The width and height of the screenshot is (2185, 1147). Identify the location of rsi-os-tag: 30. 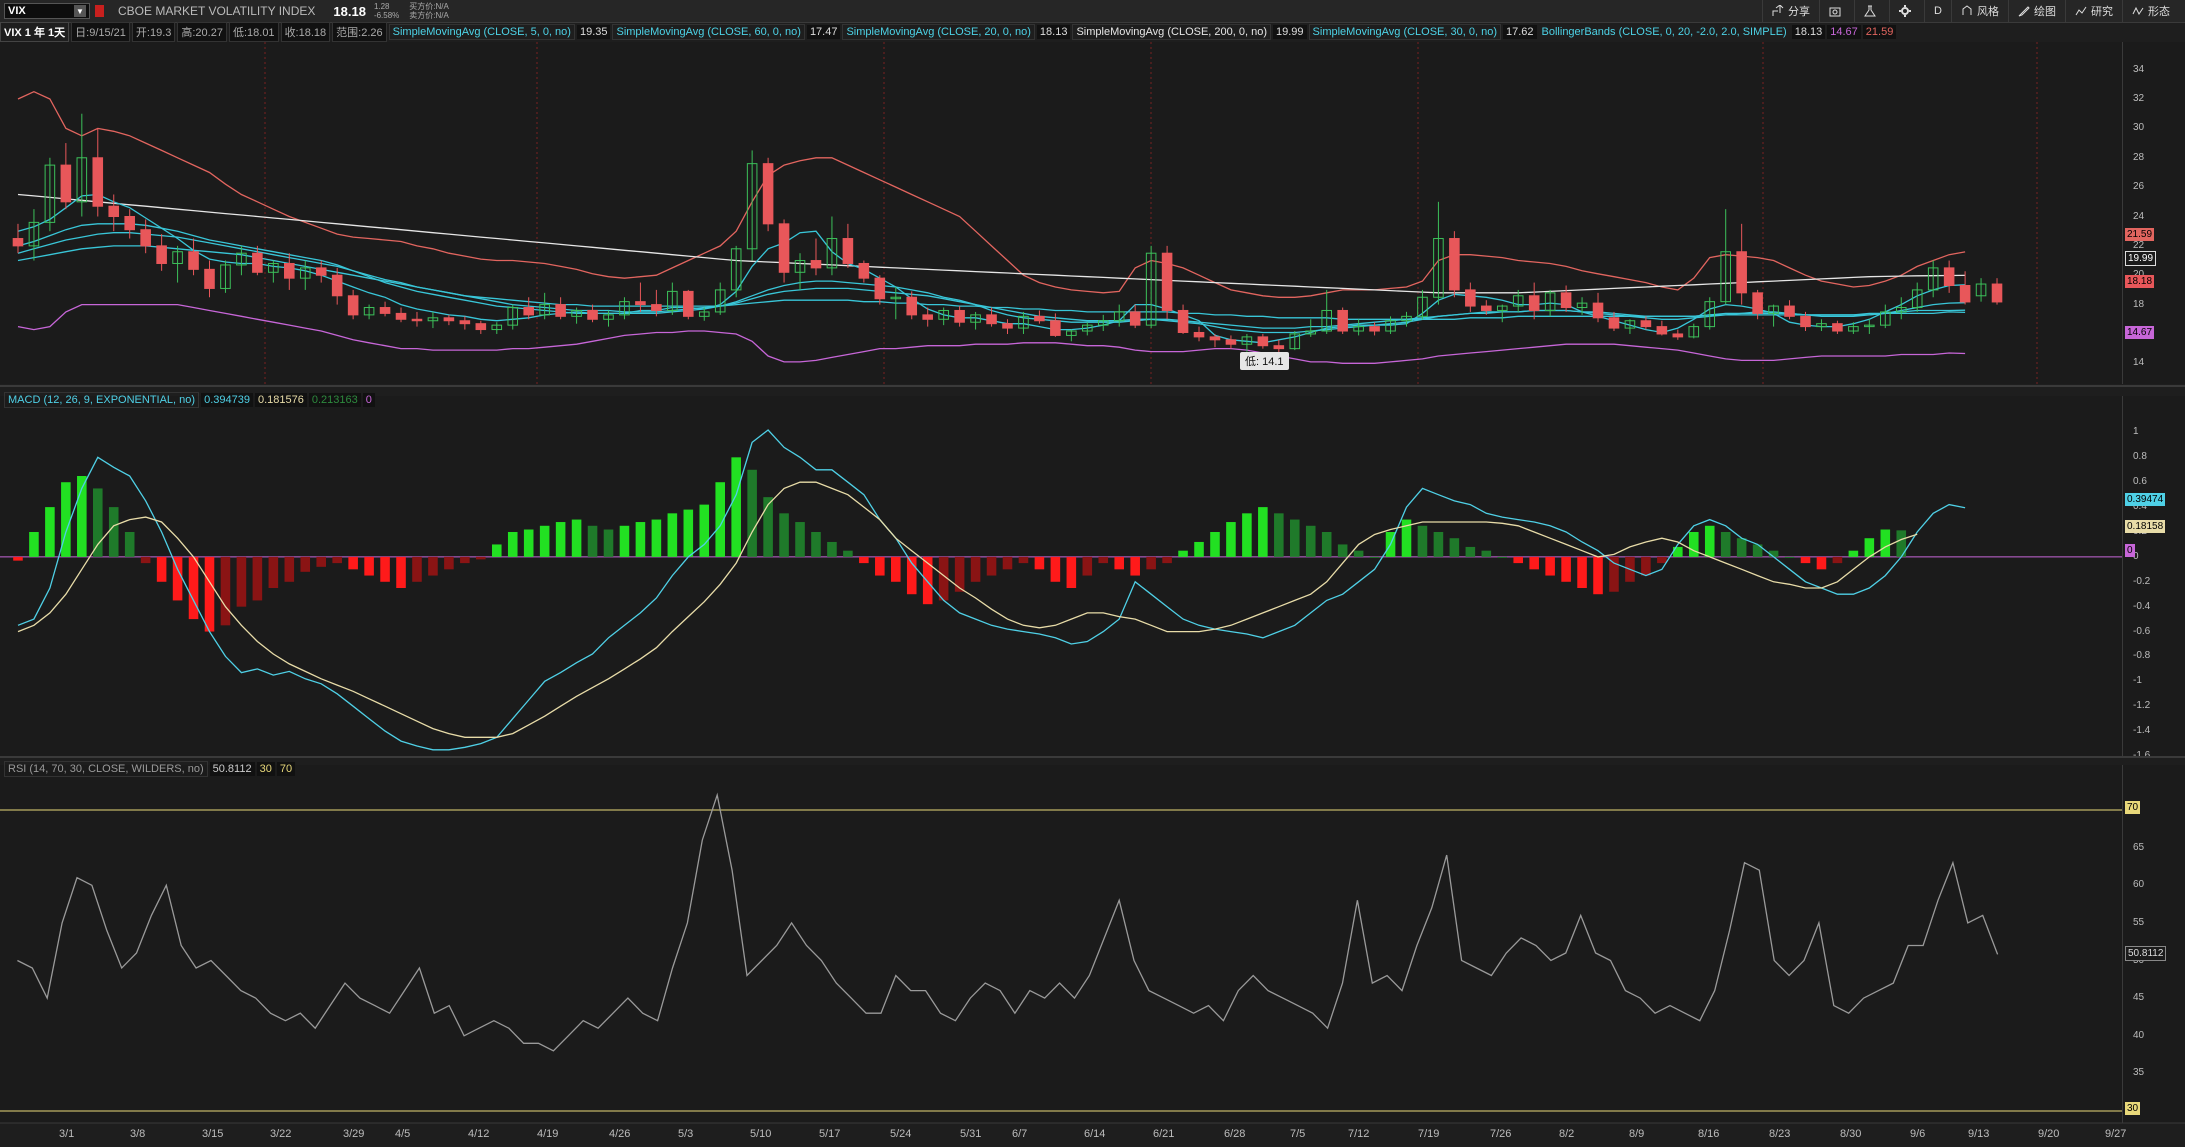
(2133, 1108).